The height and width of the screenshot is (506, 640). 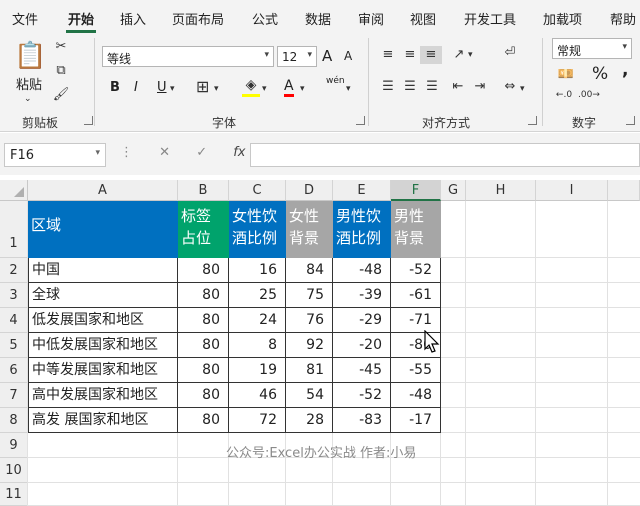 What do you see at coordinates (162, 87) in the screenshot?
I see `underline-button: U` at bounding box center [162, 87].